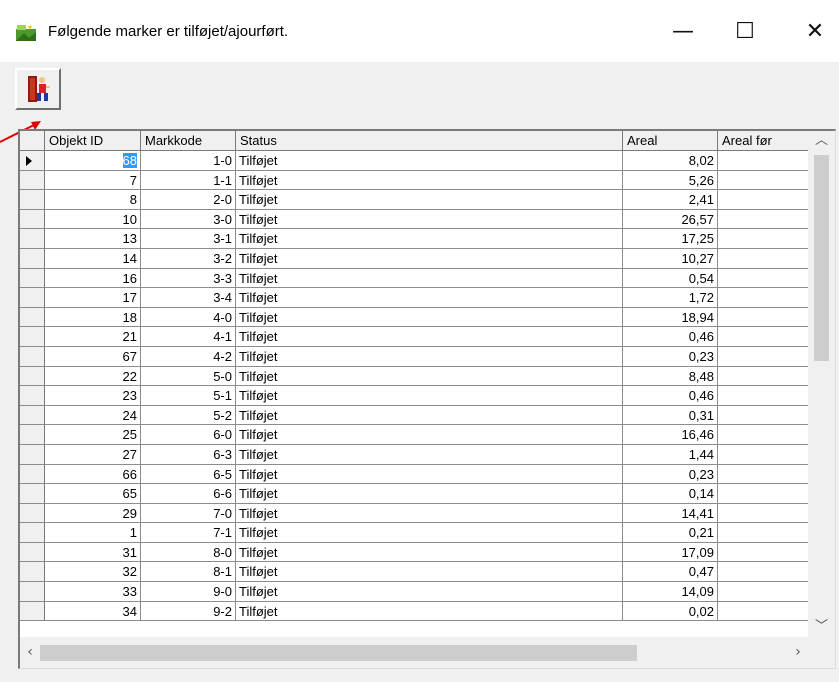 Image resolution: width=839 pixels, height=682 pixels. I want to click on table-row: 1 7-1 Tilføjet 0,21, so click(414, 533).